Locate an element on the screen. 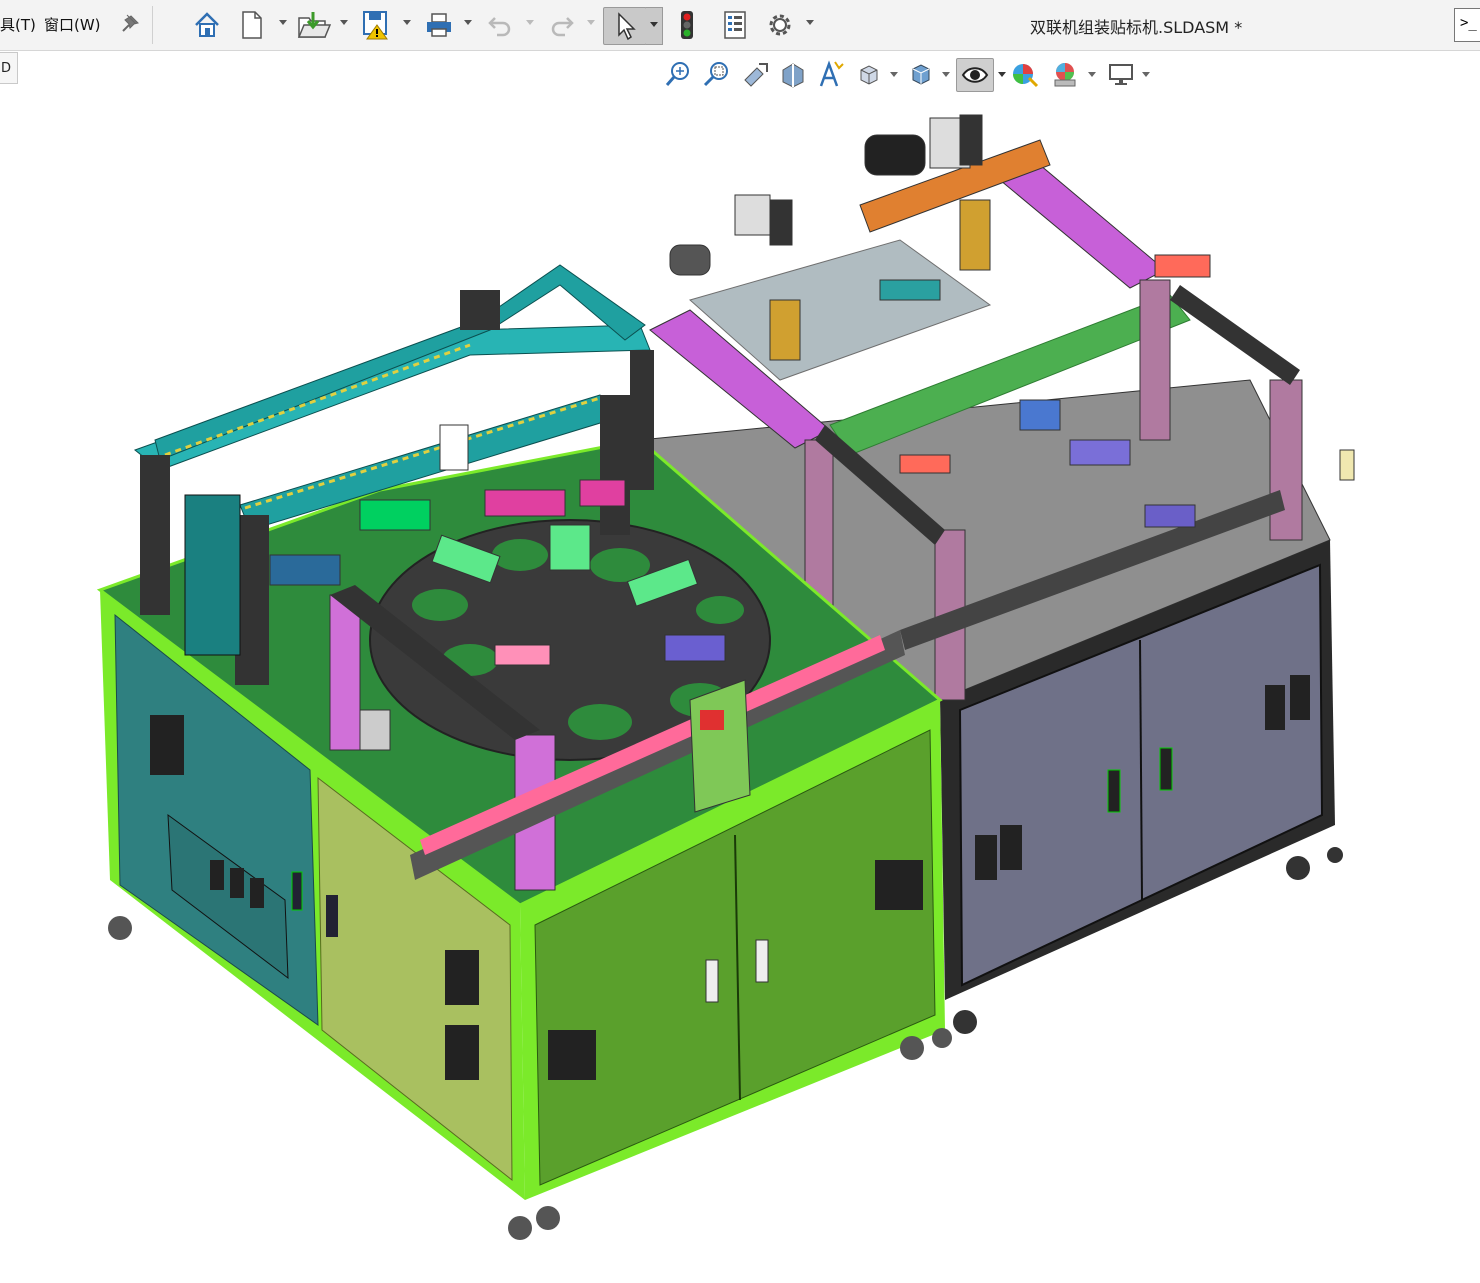 The image size is (1480, 1283). previous-view-button is located at coordinates (755, 74).